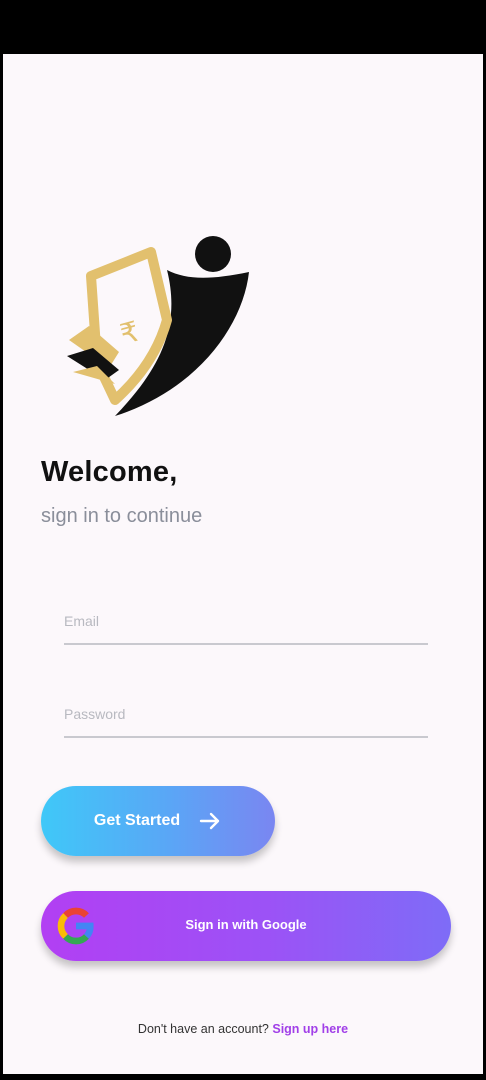 The width and height of the screenshot is (486, 1080). I want to click on password-field, so click(246, 715).